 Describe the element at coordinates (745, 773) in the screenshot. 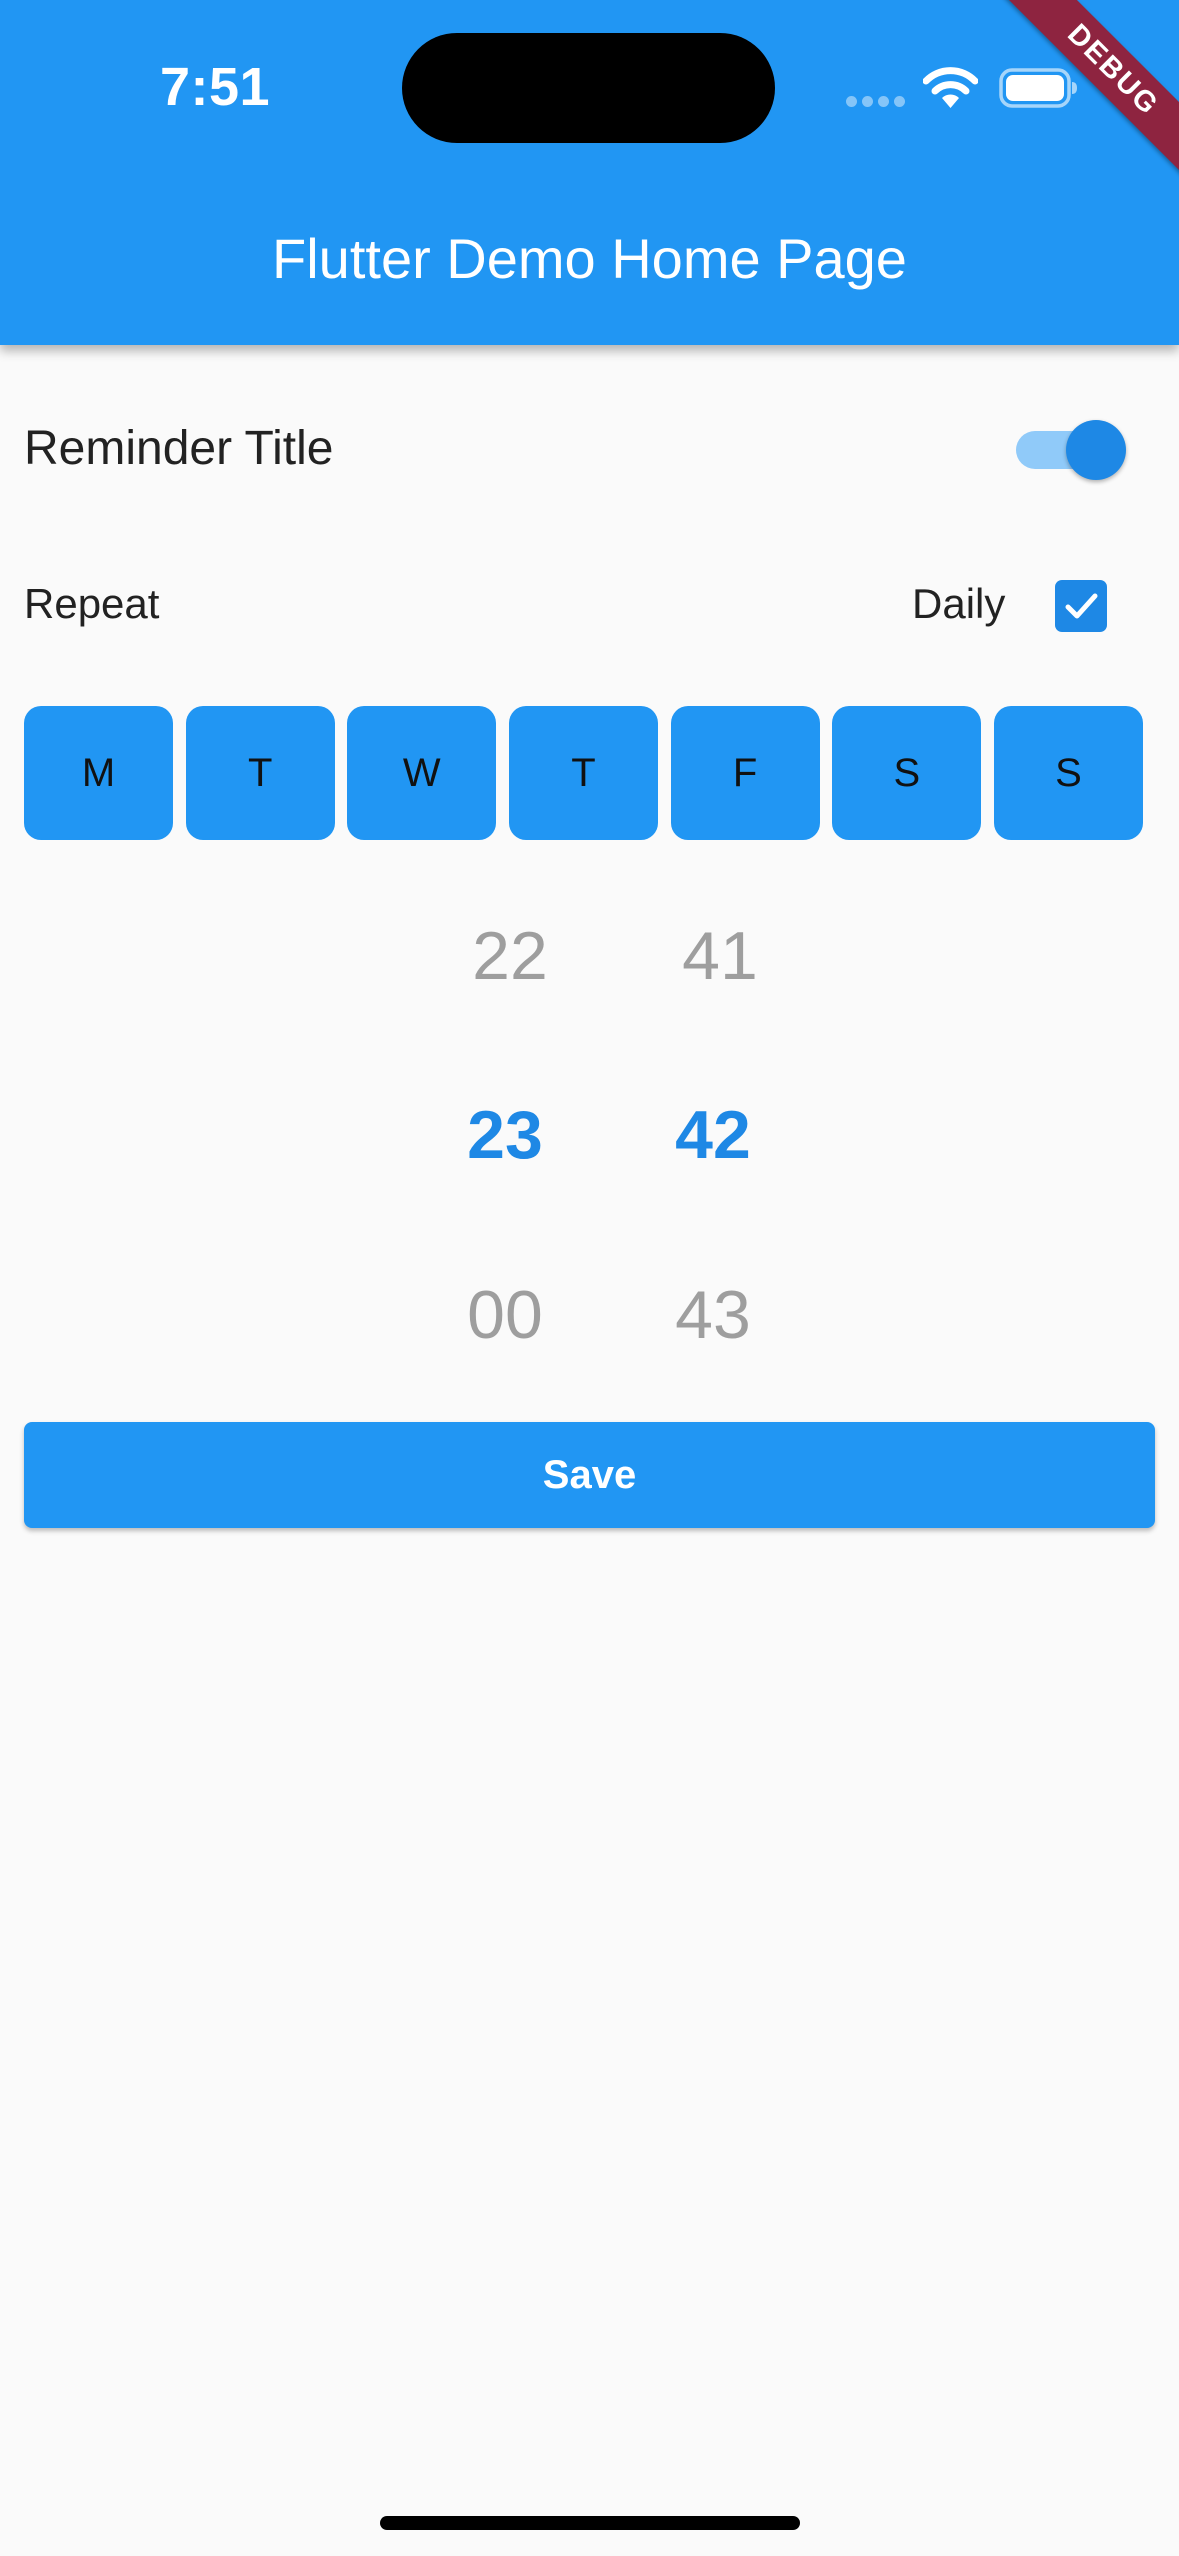

I see `day-button-friday: F` at that location.